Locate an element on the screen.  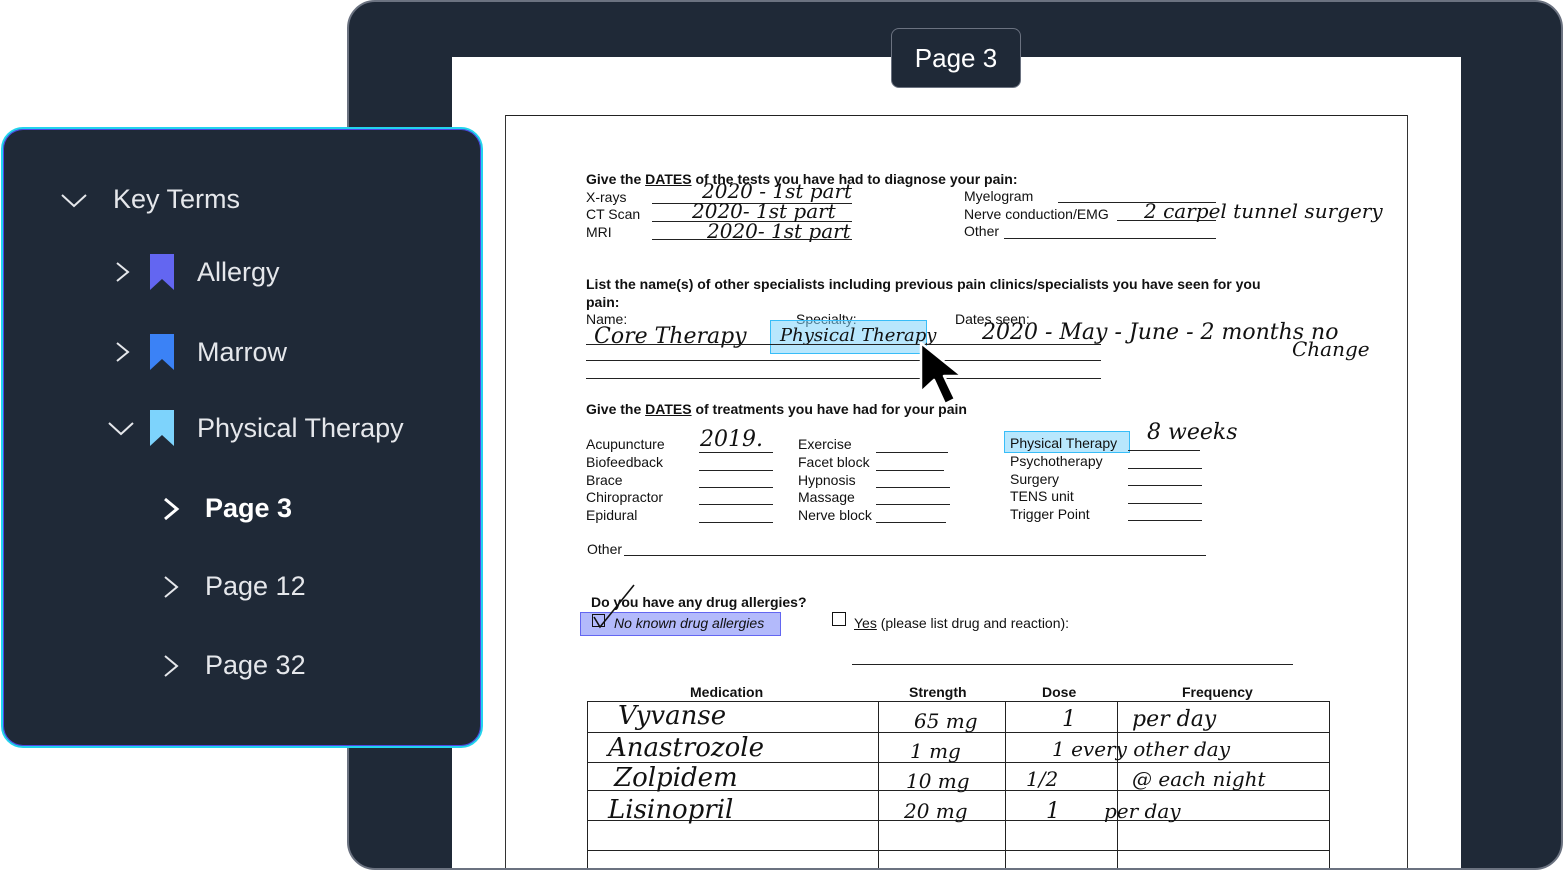
tree-item-marrow: Marrow is located at coordinates (199, 352).